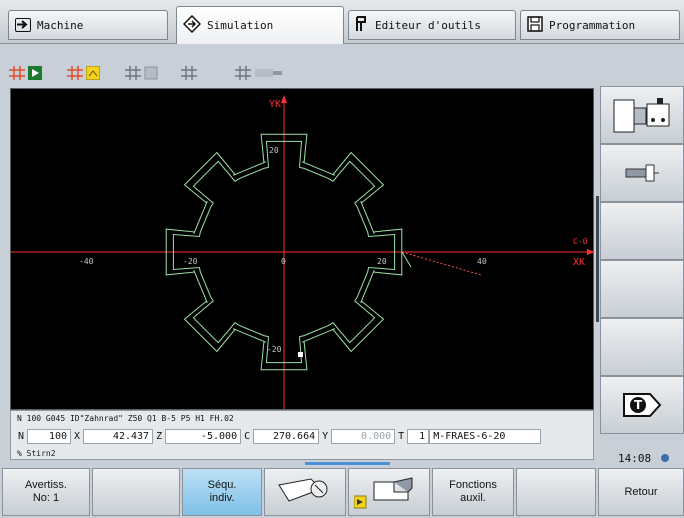 The image size is (684, 518). What do you see at coordinates (222, 498) in the screenshot?
I see `single-block-label-2: indiv.` at bounding box center [222, 498].